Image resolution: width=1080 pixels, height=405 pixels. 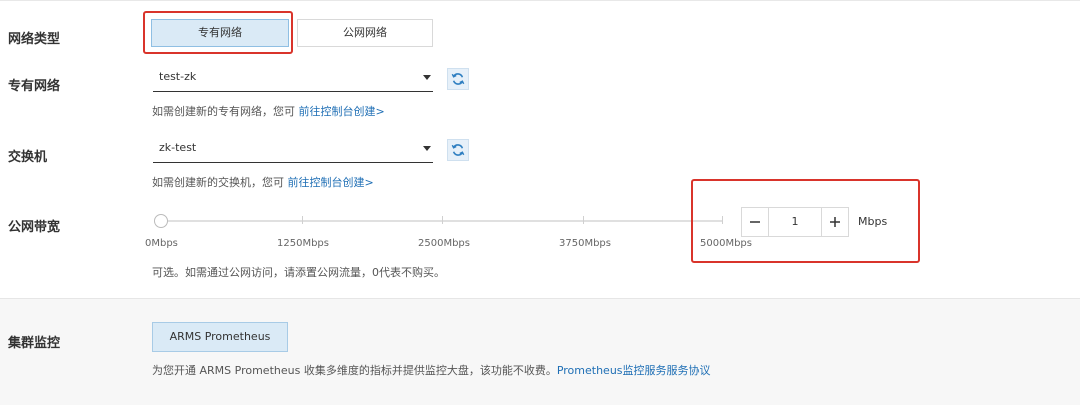 I want to click on vpc-select-value: test-zk, so click(x=178, y=76).